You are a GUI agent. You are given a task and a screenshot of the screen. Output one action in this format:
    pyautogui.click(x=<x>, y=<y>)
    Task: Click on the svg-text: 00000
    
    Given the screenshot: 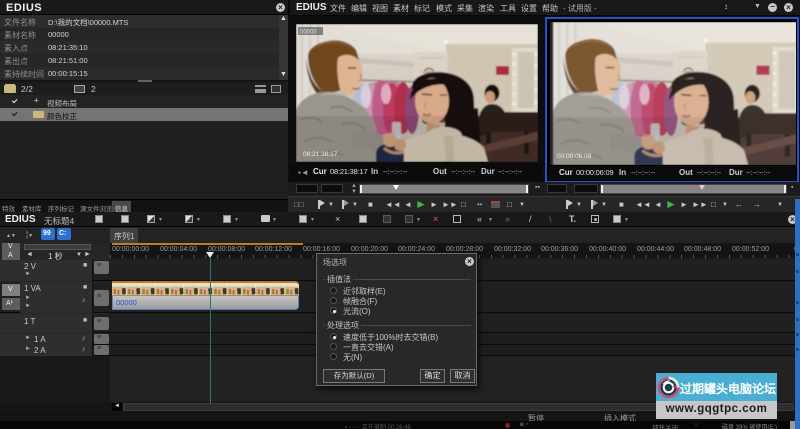 What is the action you would take?
    pyautogui.click(x=308, y=33)
    